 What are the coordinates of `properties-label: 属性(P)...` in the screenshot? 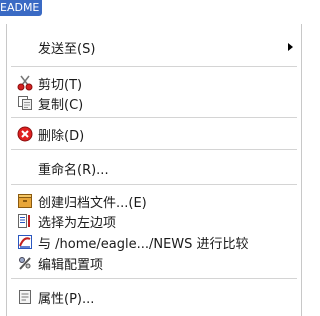 It's located at (66, 299).